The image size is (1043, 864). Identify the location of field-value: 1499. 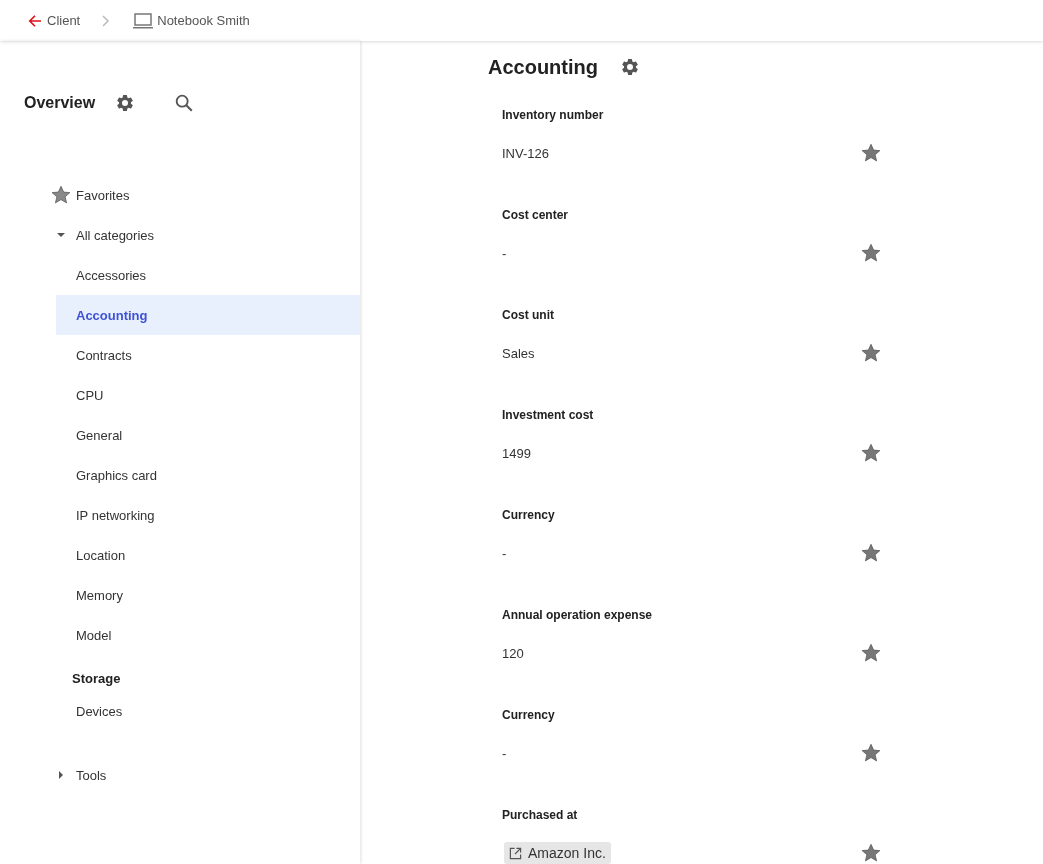
(516, 453).